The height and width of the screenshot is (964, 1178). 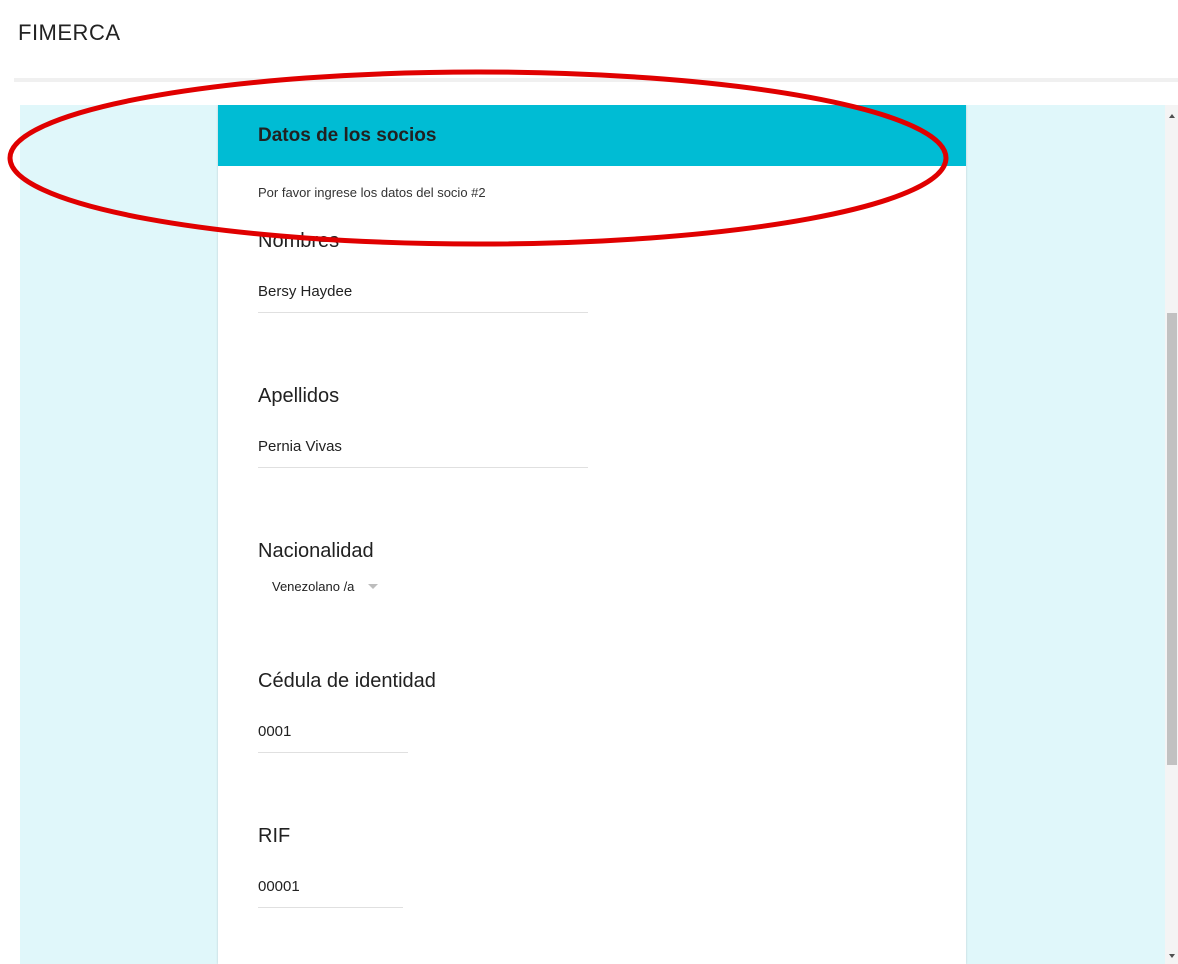 What do you see at coordinates (423, 453) in the screenshot?
I see `apellidos-input` at bounding box center [423, 453].